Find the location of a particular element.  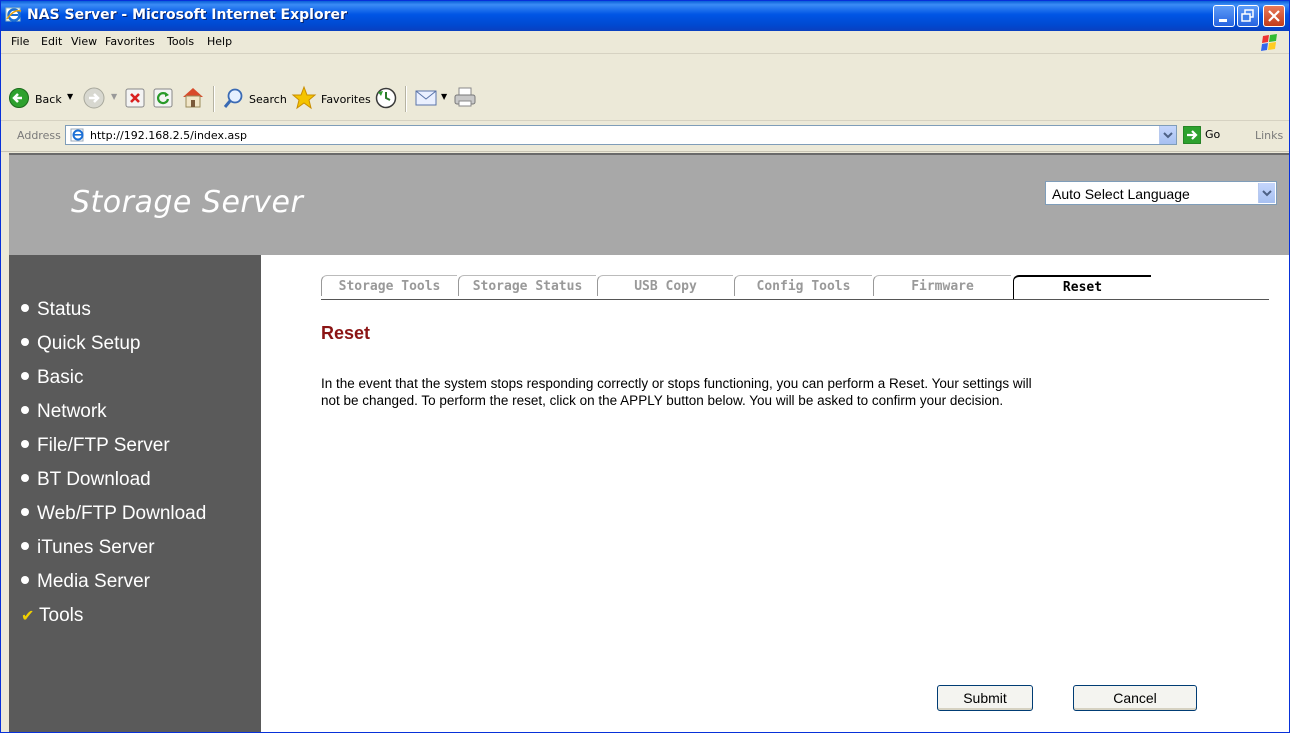

sidebar-item-status: Status is located at coordinates (56, 310).